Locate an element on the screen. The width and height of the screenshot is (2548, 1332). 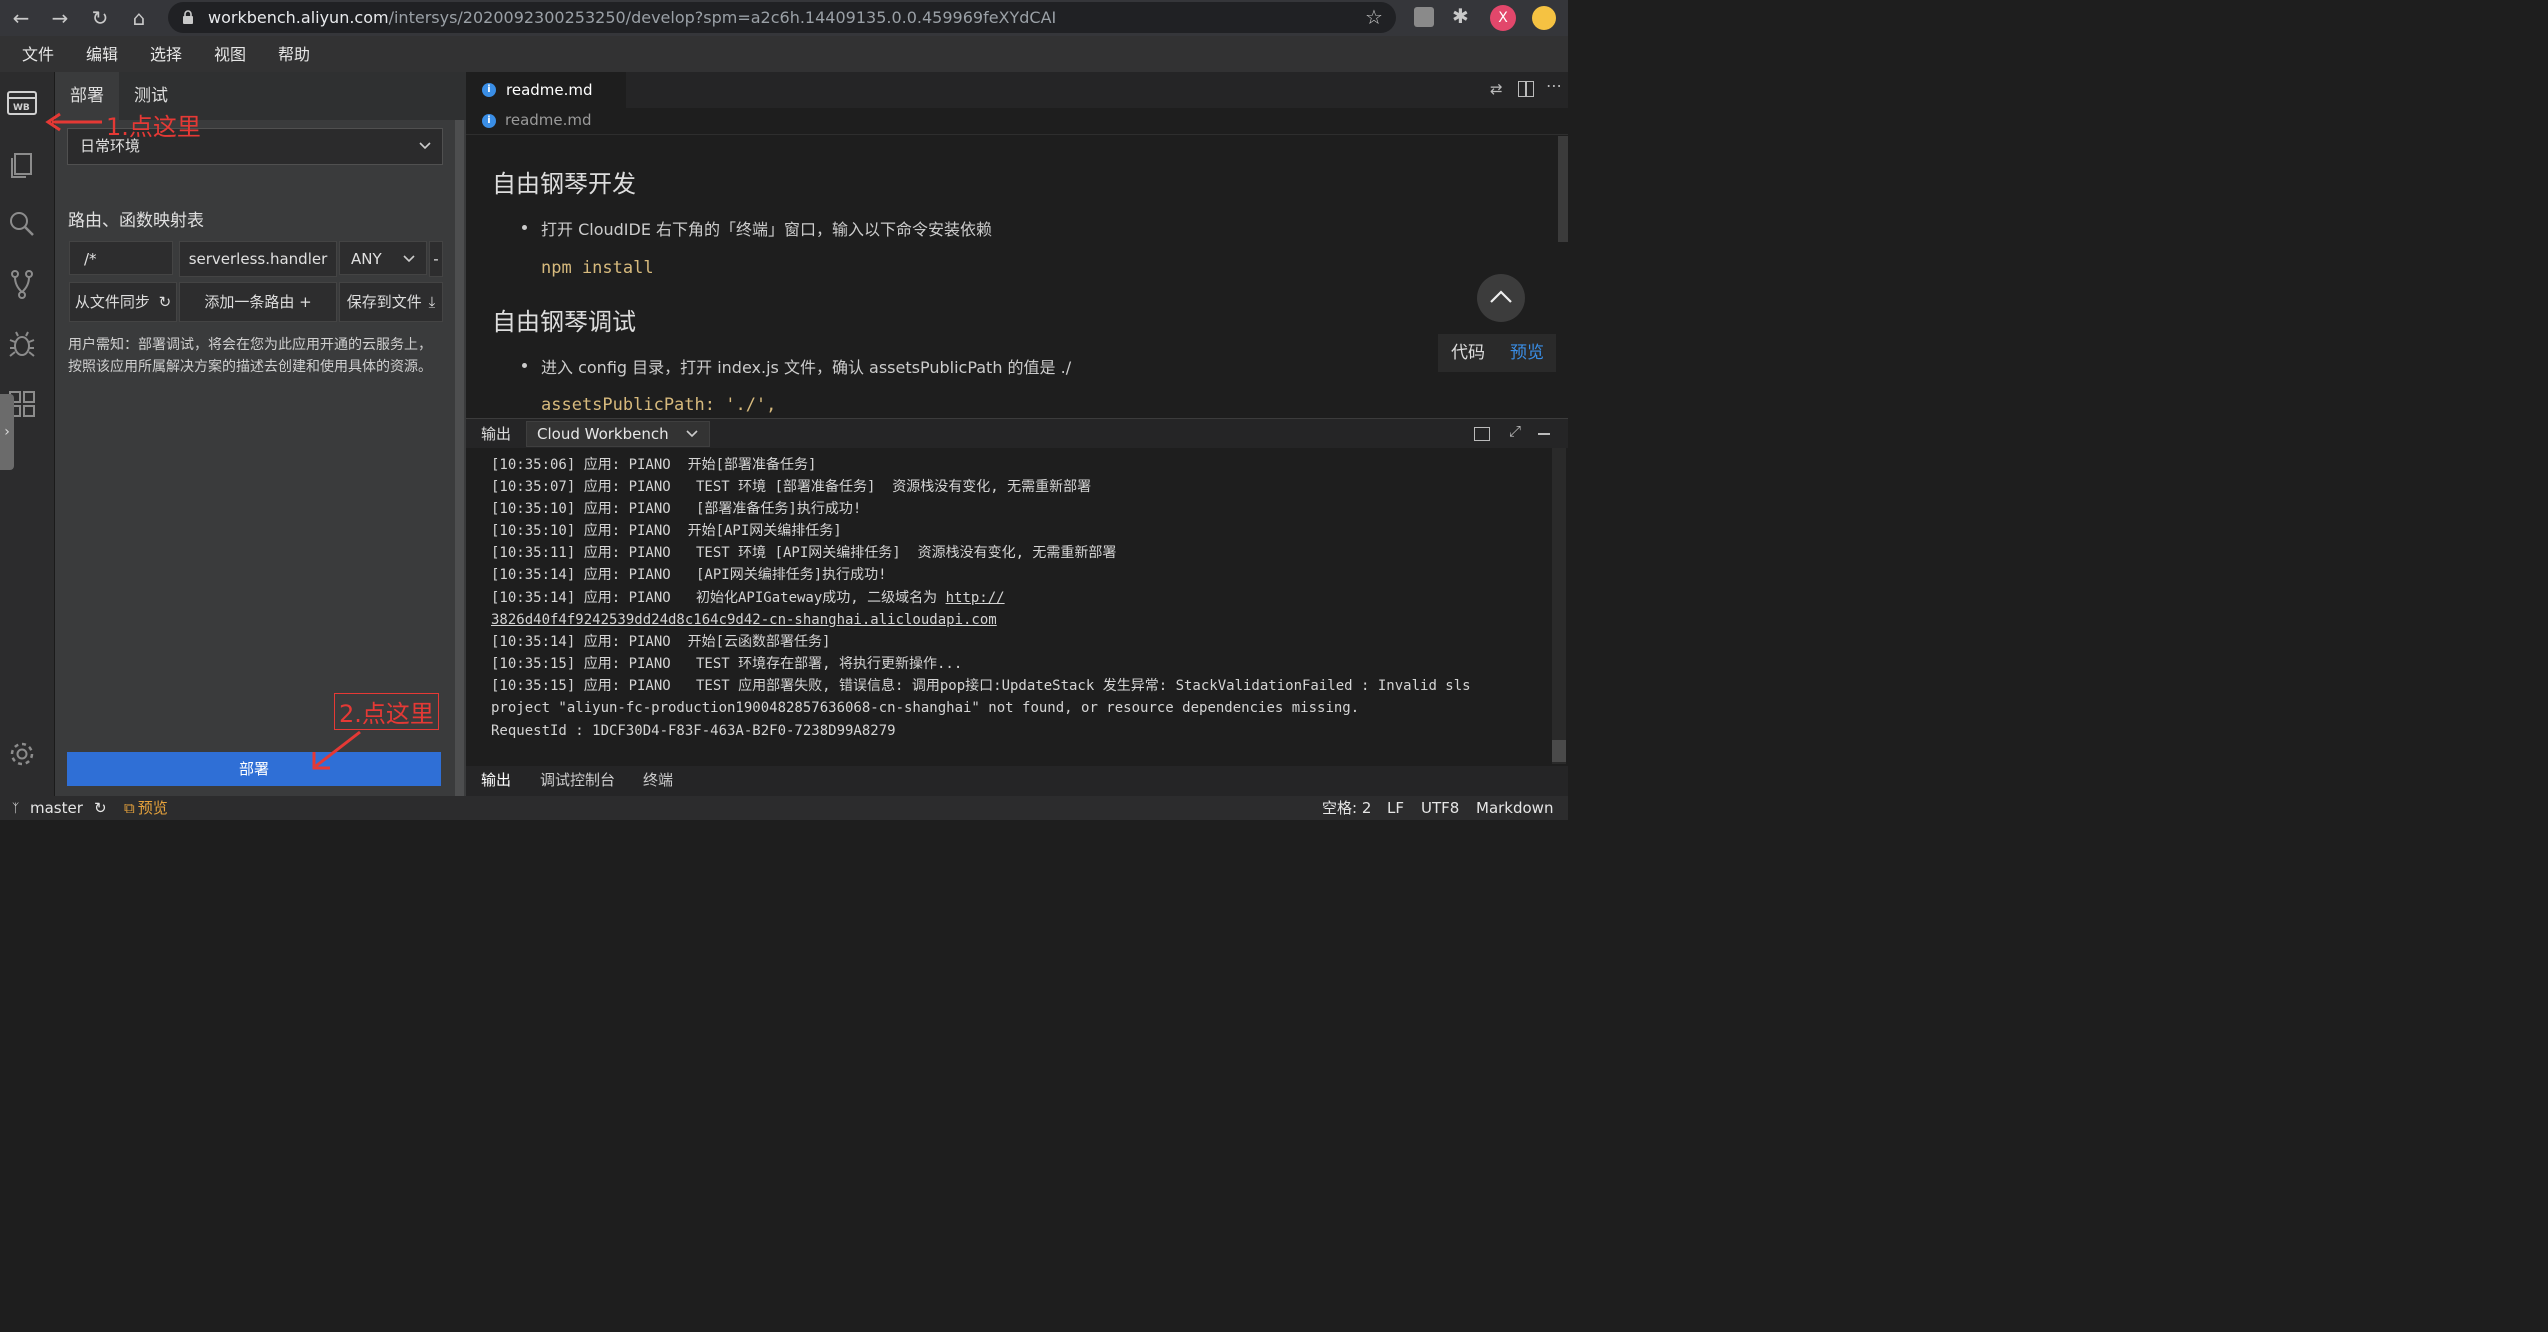
output-channel-value: Cloud Workbench is located at coordinates (603, 434).